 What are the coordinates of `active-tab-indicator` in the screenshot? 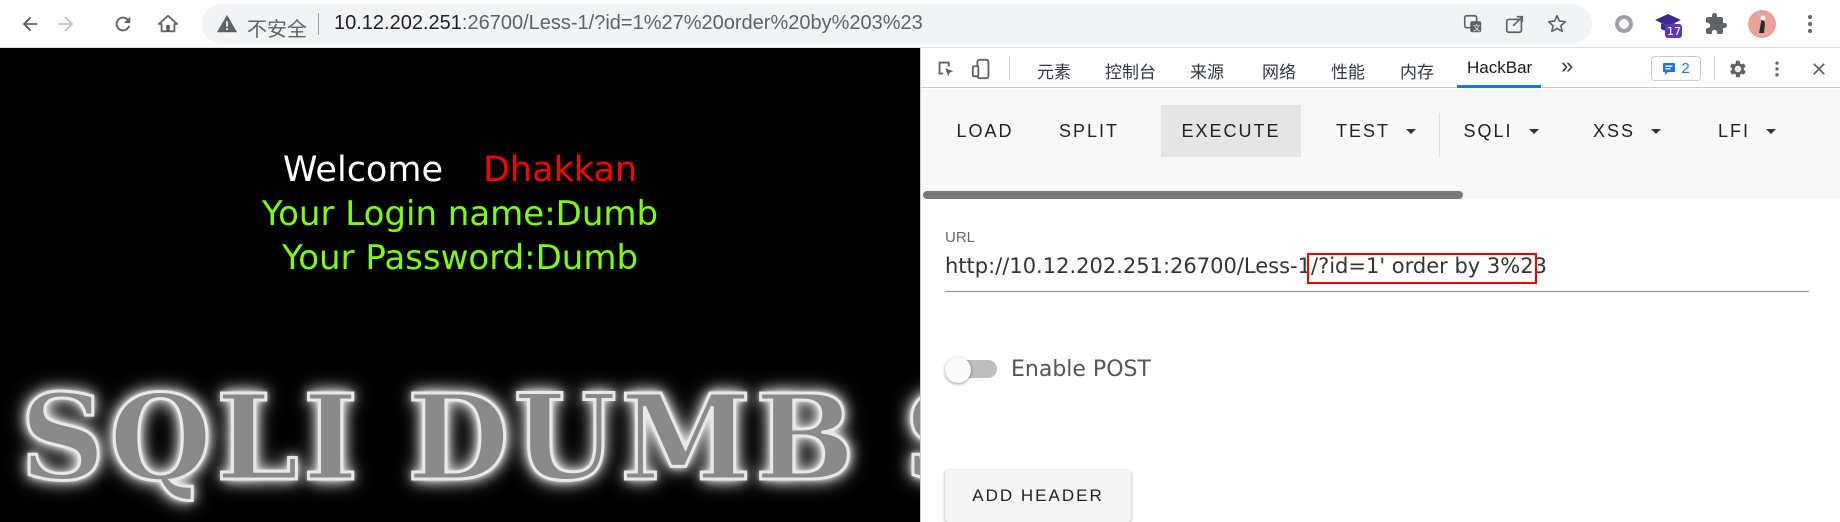 It's located at (1499, 86).